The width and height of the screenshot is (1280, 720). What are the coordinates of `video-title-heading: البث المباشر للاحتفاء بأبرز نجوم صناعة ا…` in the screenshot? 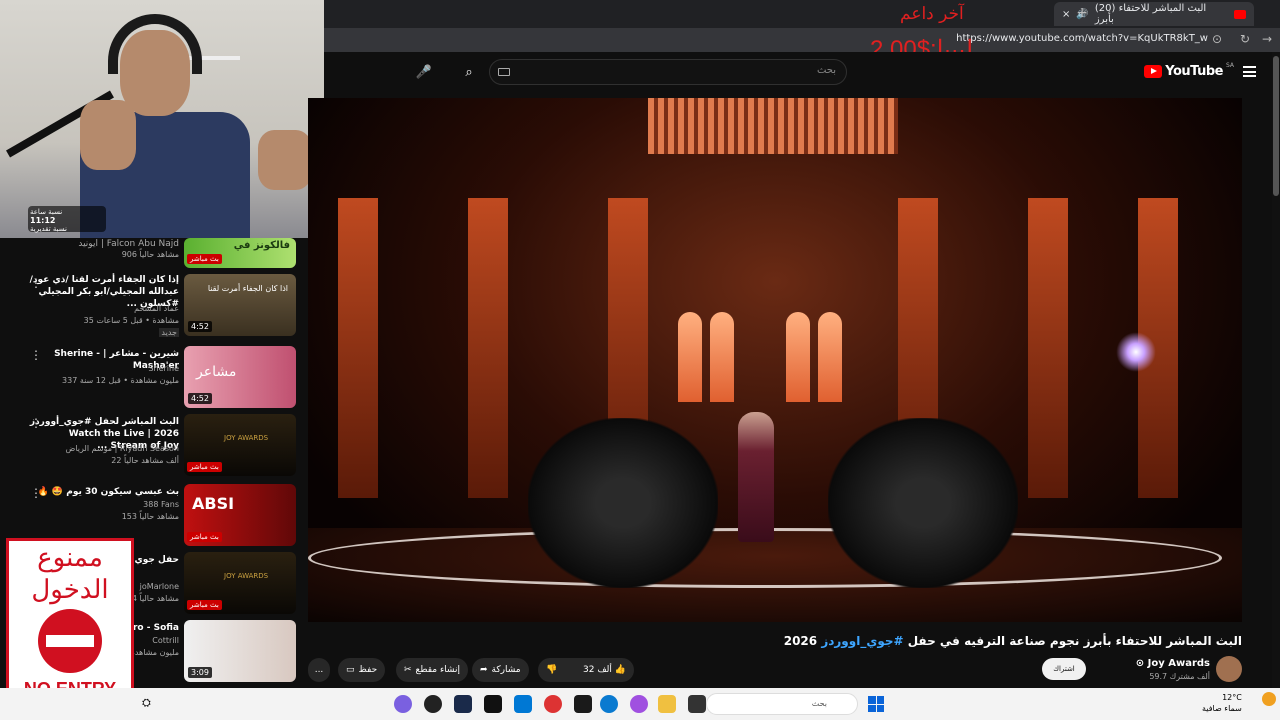 It's located at (1013, 641).